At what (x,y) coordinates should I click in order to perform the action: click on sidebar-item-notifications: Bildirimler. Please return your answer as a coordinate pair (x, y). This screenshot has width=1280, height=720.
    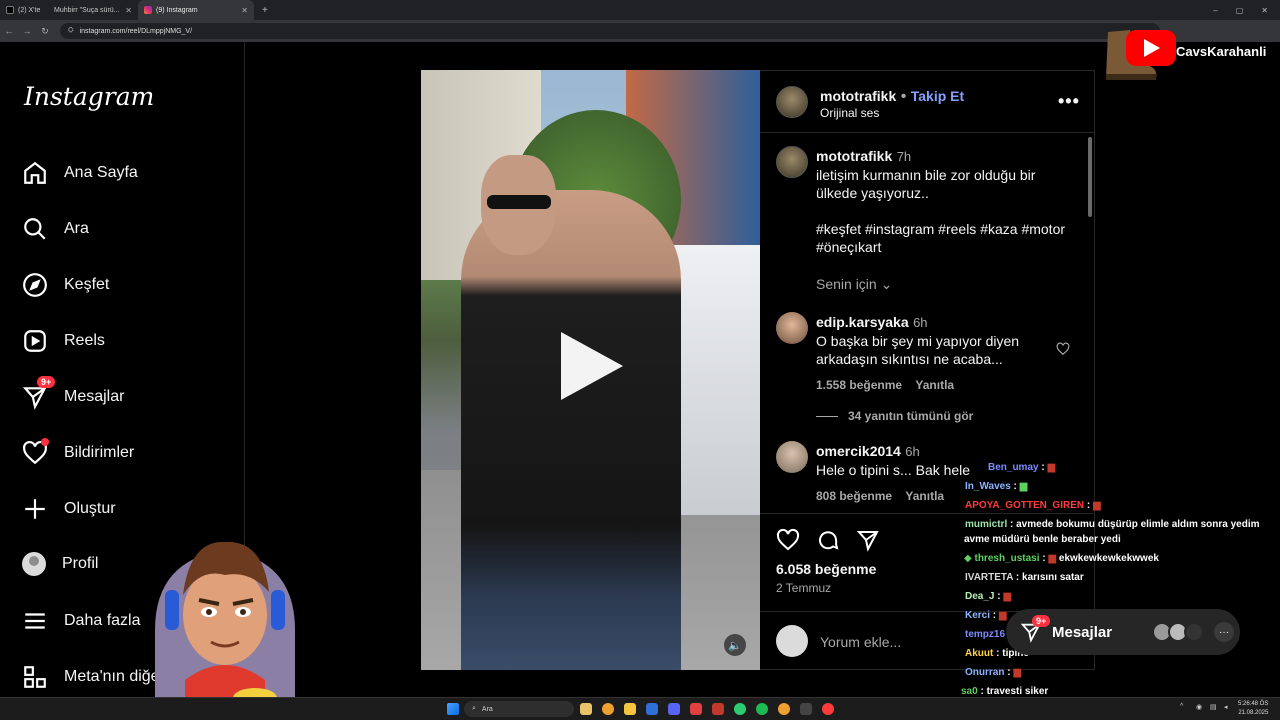
    Looking at the image, I should click on (78, 452).